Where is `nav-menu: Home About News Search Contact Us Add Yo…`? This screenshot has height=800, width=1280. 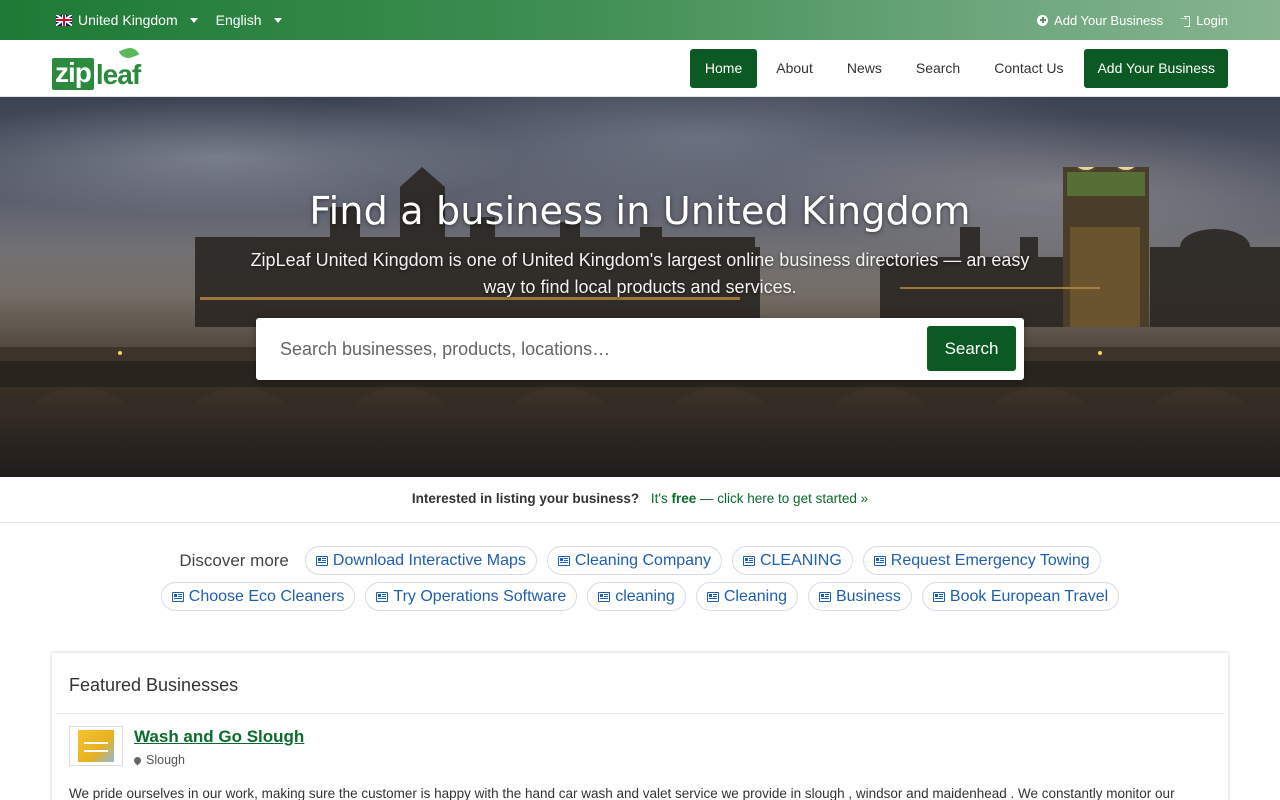
nav-menu: Home About News Search Contact Us Add Yo… is located at coordinates (958, 68).